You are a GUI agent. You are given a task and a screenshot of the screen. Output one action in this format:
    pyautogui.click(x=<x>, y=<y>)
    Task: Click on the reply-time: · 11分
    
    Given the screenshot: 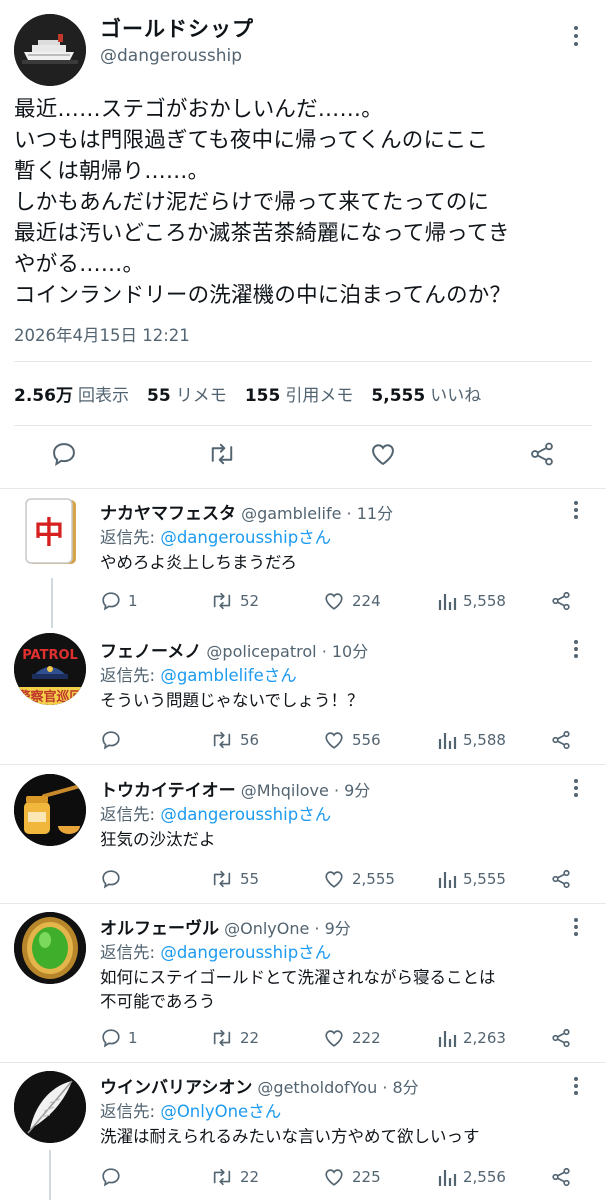 What is the action you would take?
    pyautogui.click(x=370, y=513)
    